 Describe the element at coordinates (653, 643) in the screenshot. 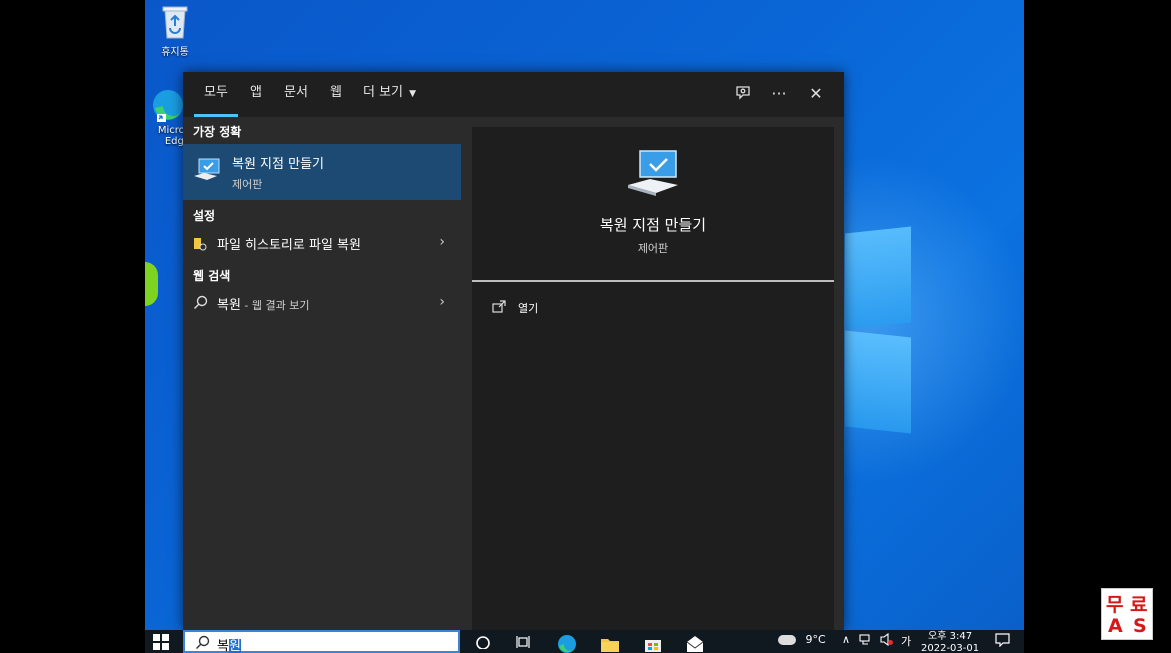

I see `store-icon` at that location.